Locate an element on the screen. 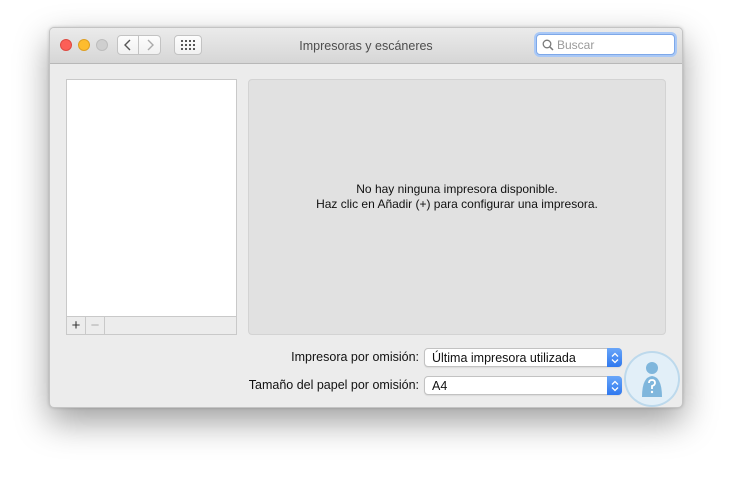 Image resolution: width=730 pixels, height=477 pixels. printer-list is located at coordinates (151, 198).